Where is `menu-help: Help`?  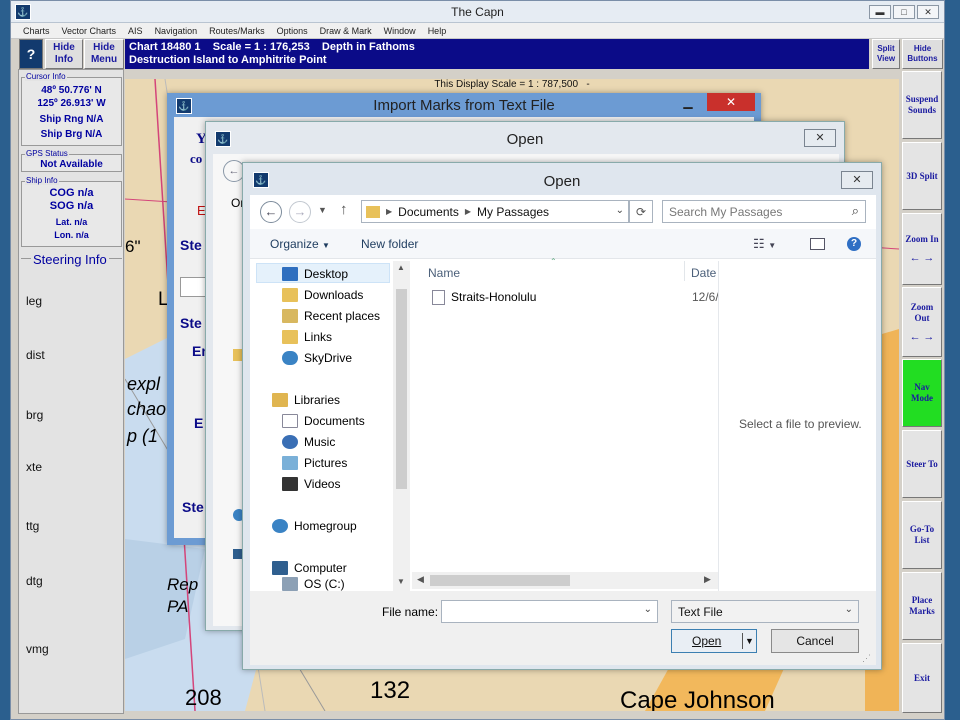
menu-help: Help is located at coordinates (437, 31).